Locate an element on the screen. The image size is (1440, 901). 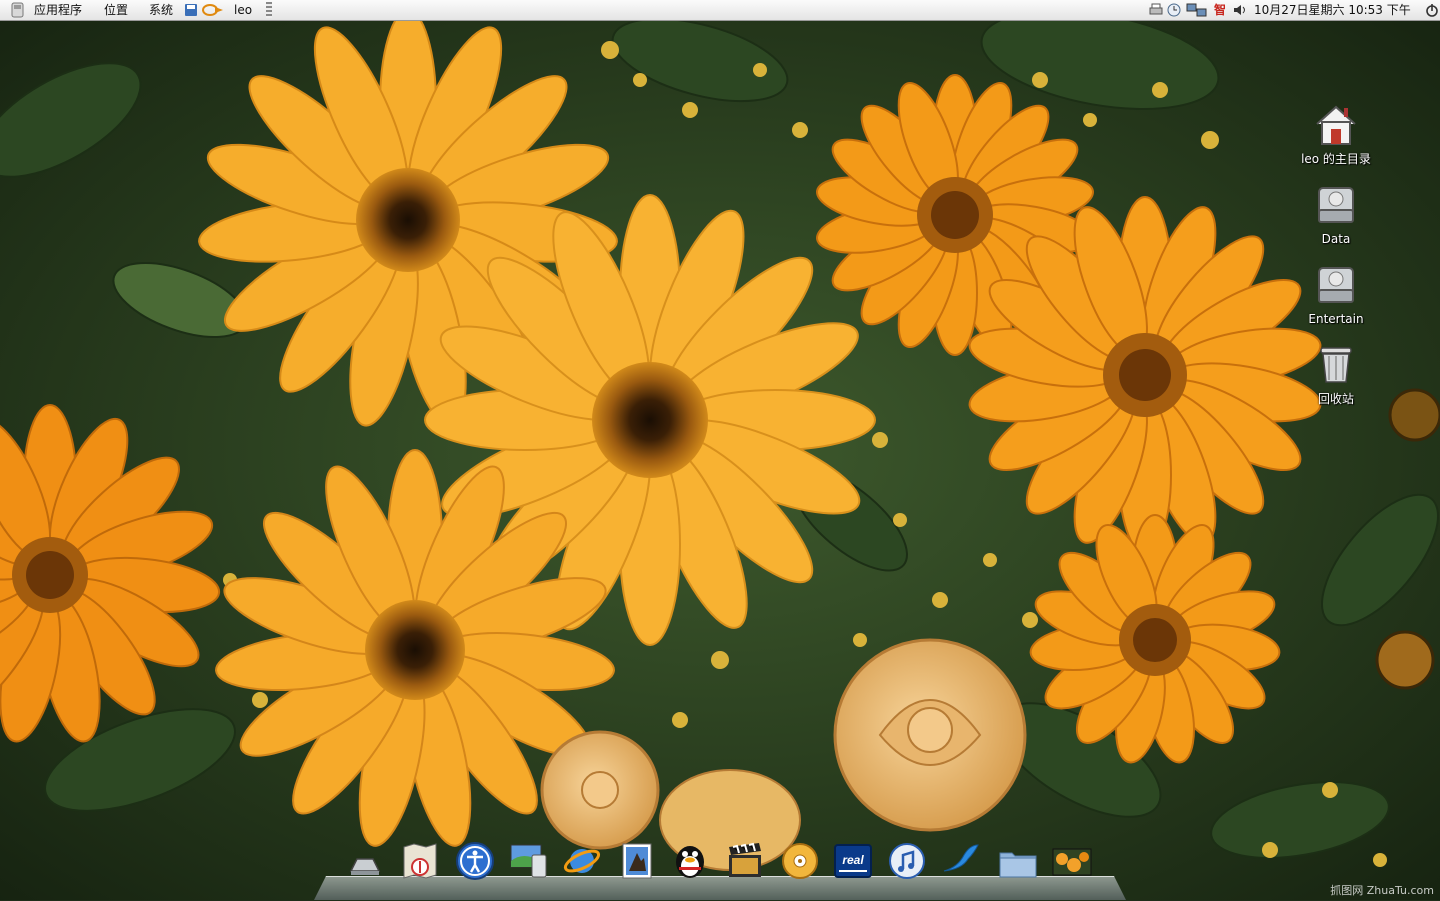
dock-item-desktop-preview is located at coordinates (528, 861).